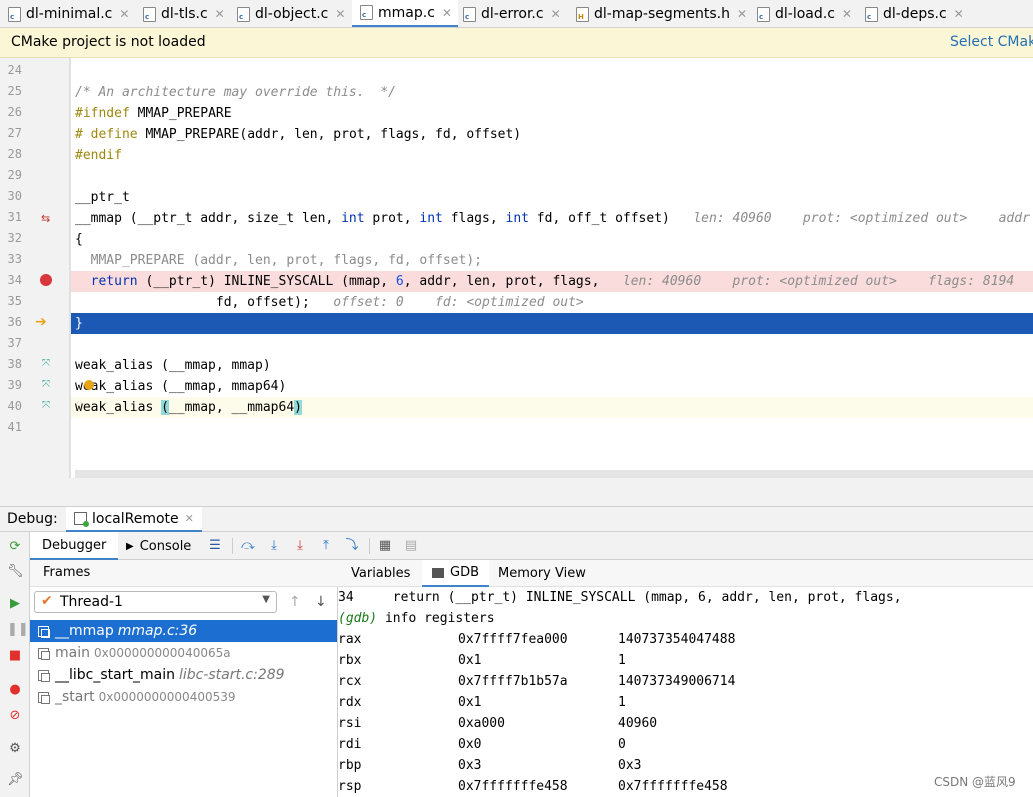 The width and height of the screenshot is (1033, 797). I want to click on tab-label: dl-load.c, so click(805, 14).